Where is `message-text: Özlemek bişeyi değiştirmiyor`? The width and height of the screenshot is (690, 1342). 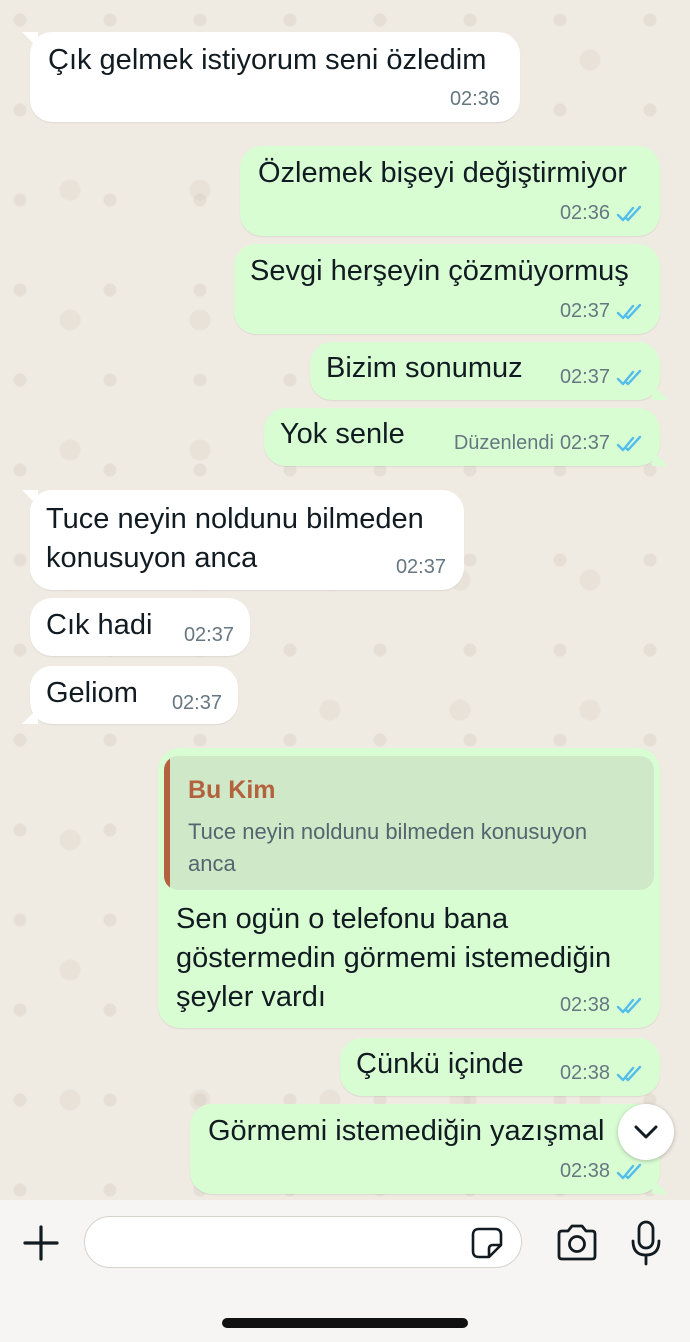
message-text: Özlemek bişeyi değiştirmiyor is located at coordinates (443, 173).